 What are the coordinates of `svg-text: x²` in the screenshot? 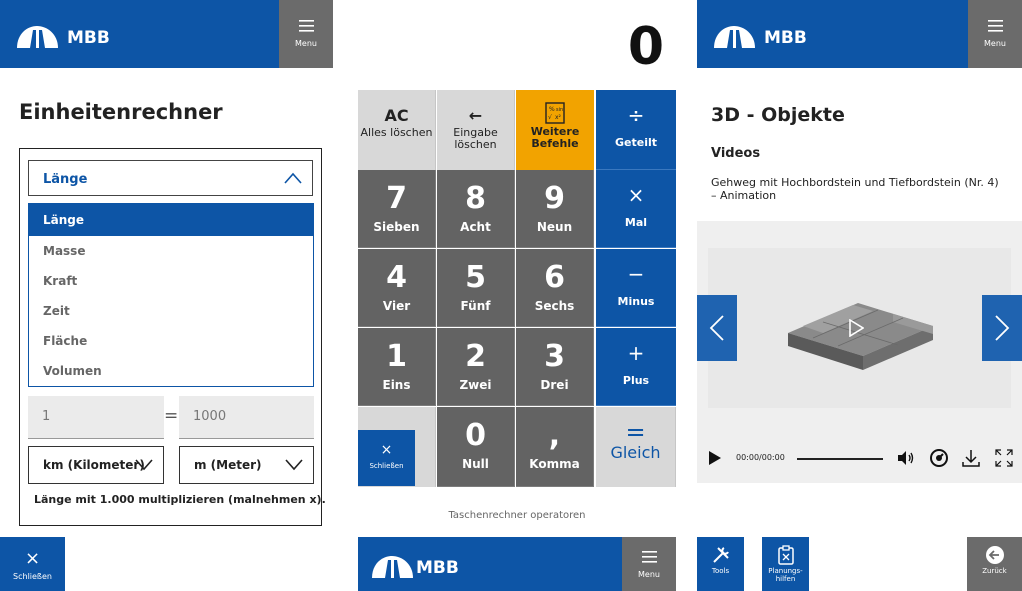 It's located at (558, 117).